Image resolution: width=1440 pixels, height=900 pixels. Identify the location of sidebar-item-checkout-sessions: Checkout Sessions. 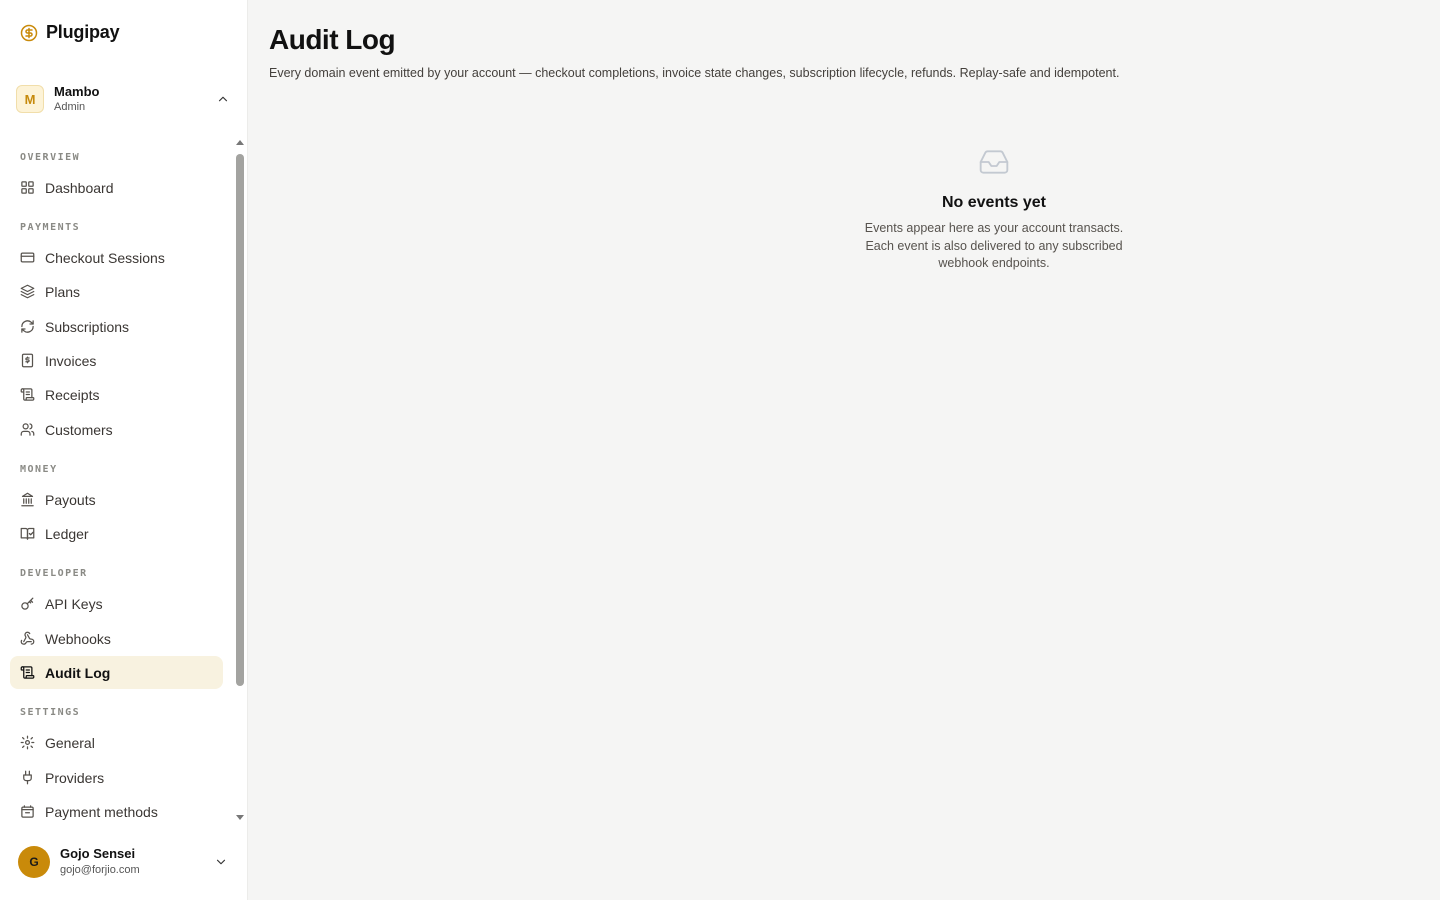
(116, 257).